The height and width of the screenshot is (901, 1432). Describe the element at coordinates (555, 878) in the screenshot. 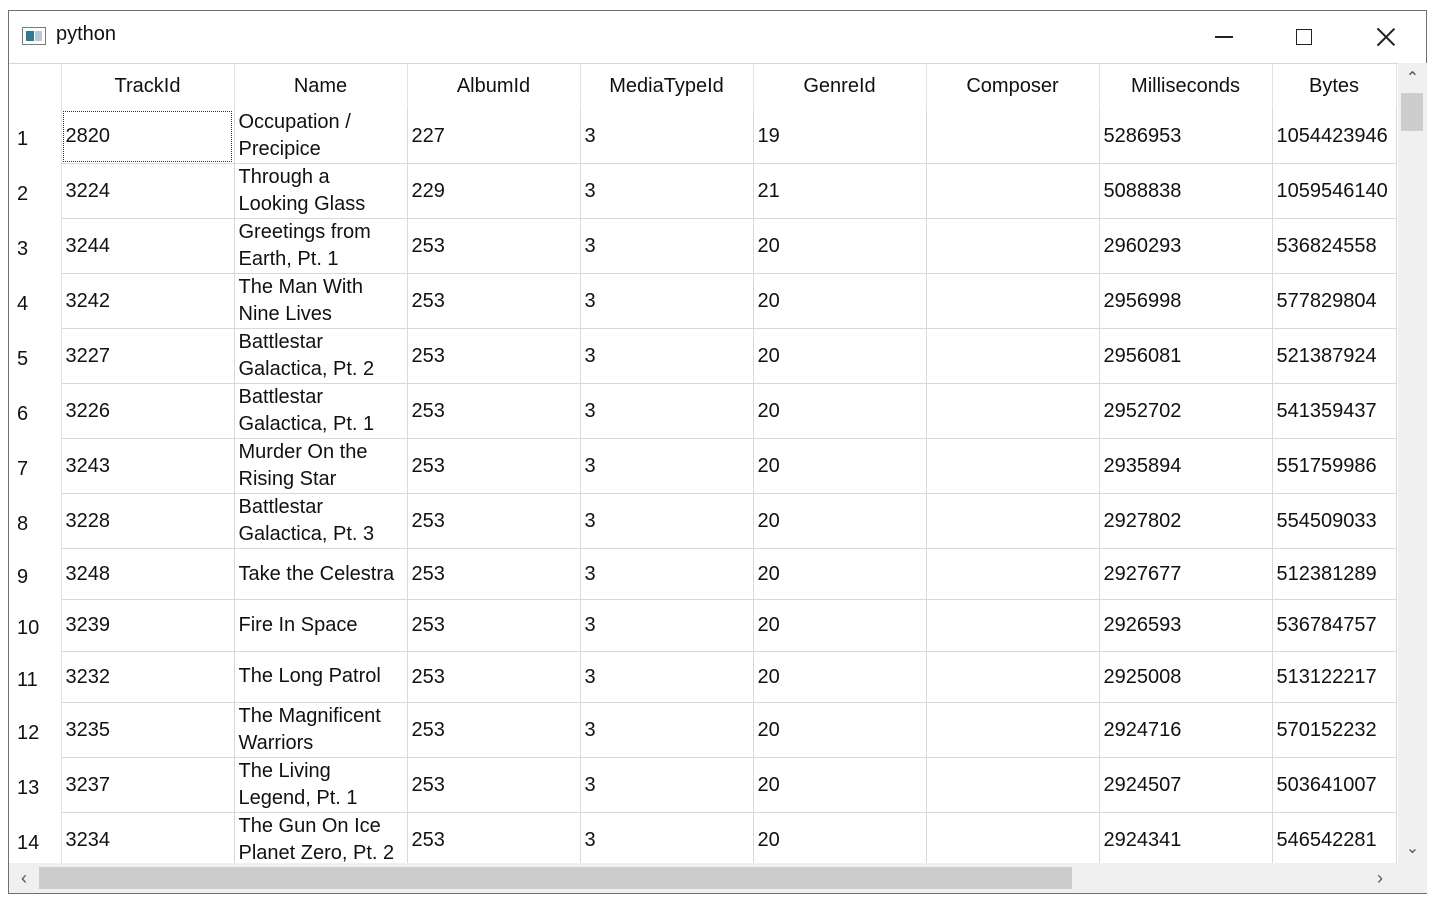

I see `horizontal-scroll-thumb` at that location.